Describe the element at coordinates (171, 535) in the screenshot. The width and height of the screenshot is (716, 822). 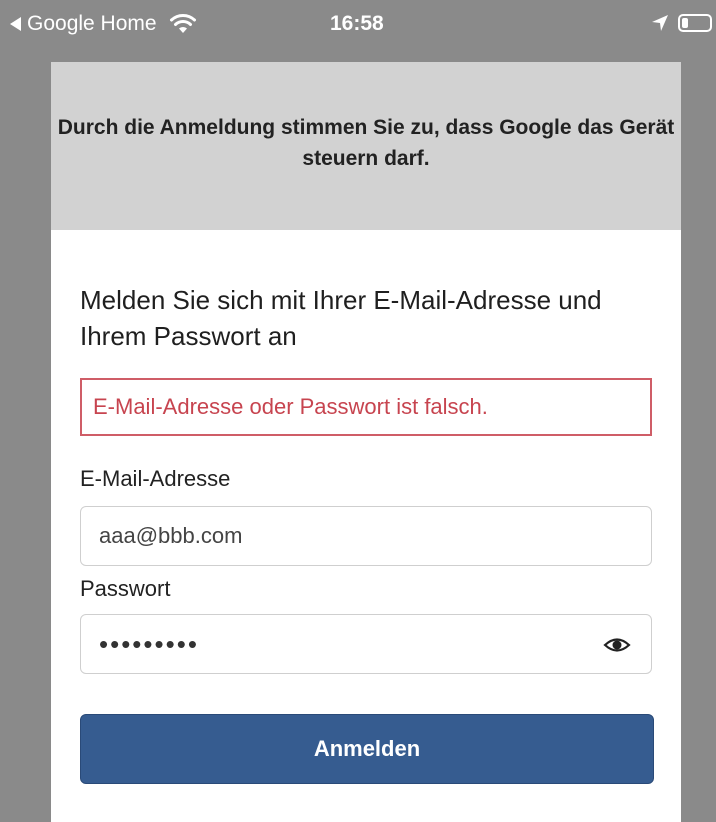
I see `email-value: aaa@bbb.com` at that location.